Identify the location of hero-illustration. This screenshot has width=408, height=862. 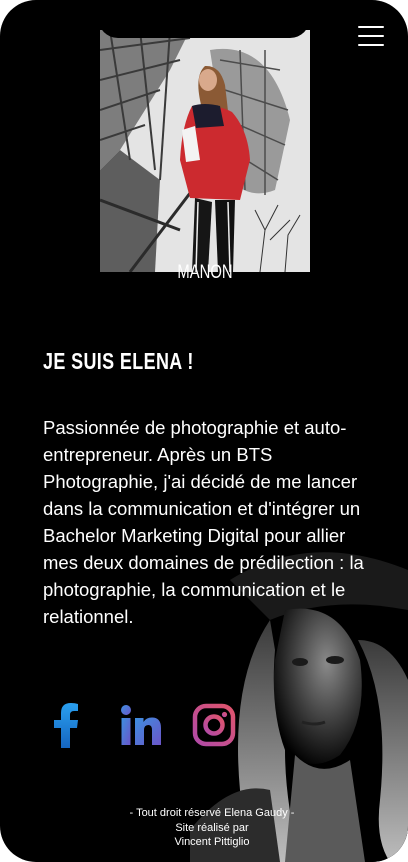
(205, 151).